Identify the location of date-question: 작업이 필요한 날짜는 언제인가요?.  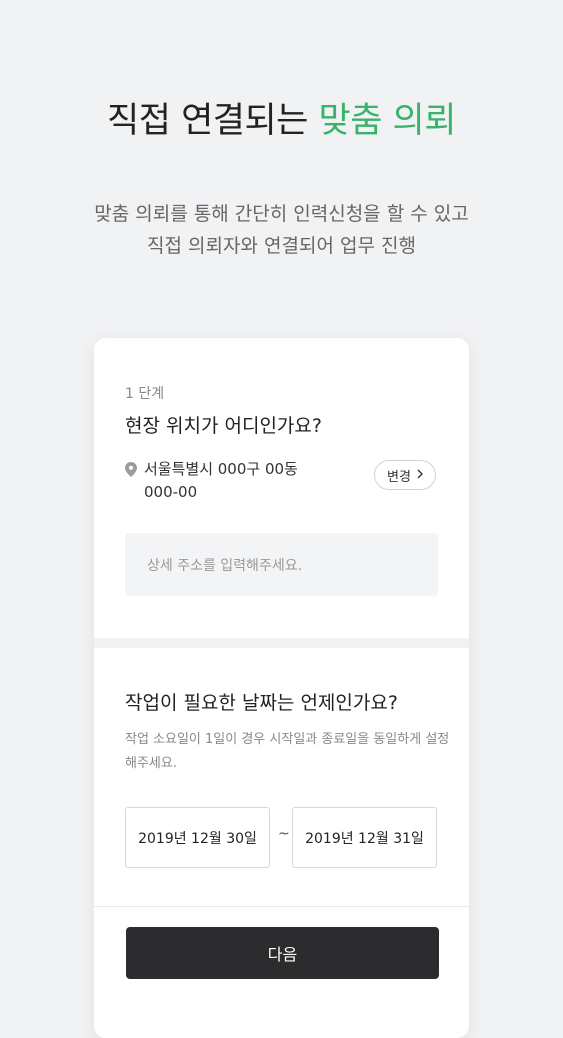
(261, 703).